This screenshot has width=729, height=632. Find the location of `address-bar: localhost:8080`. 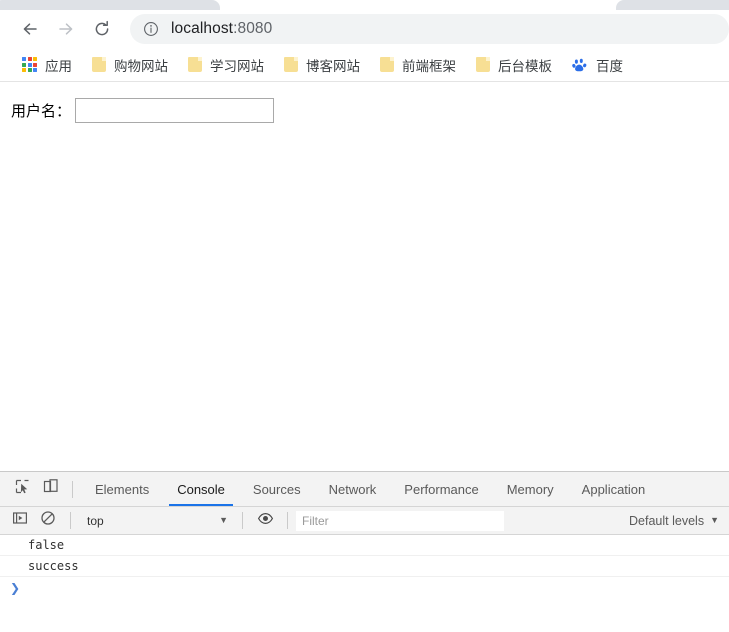

address-bar: localhost:8080 is located at coordinates (429, 29).